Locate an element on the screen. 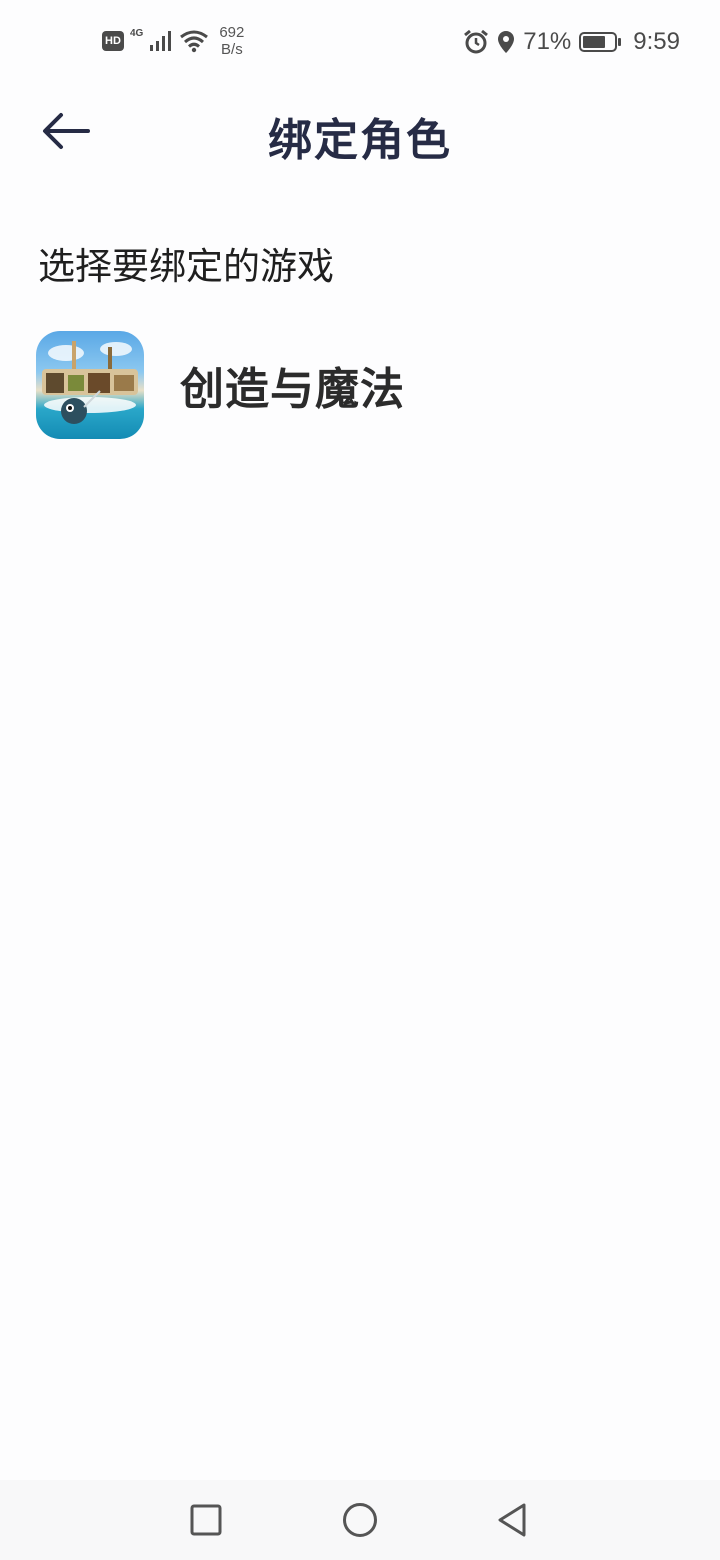  header: 绑定角色 is located at coordinates (360, 131).